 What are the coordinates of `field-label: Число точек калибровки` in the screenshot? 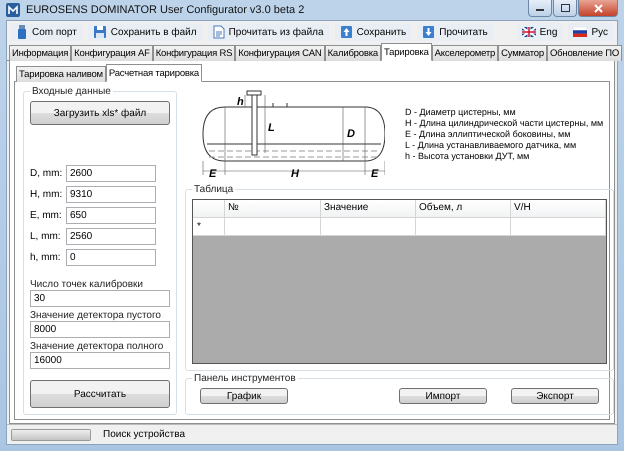 It's located at (87, 284).